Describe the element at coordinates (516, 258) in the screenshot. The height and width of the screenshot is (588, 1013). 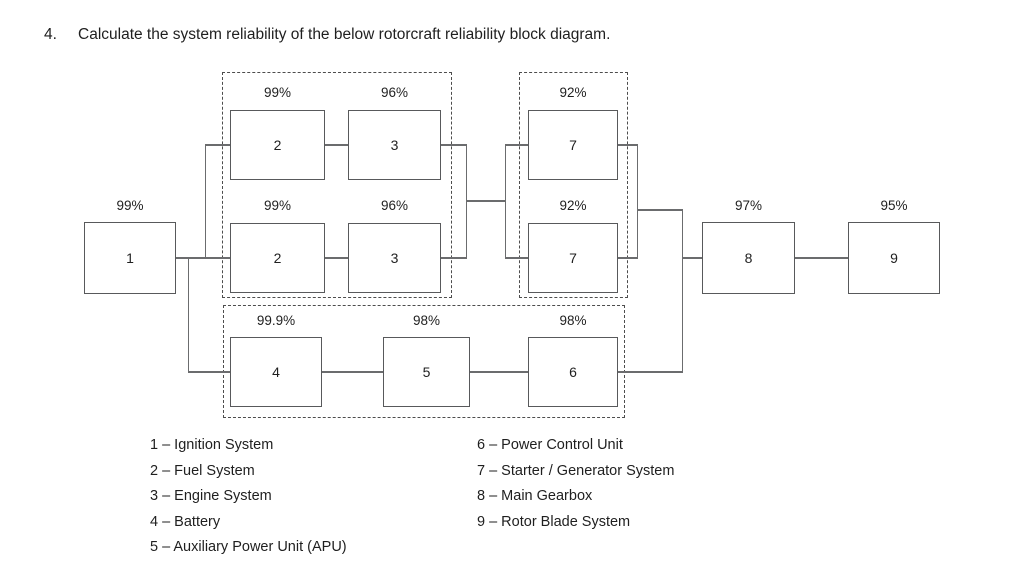
I see `wire-split-to-7b` at that location.